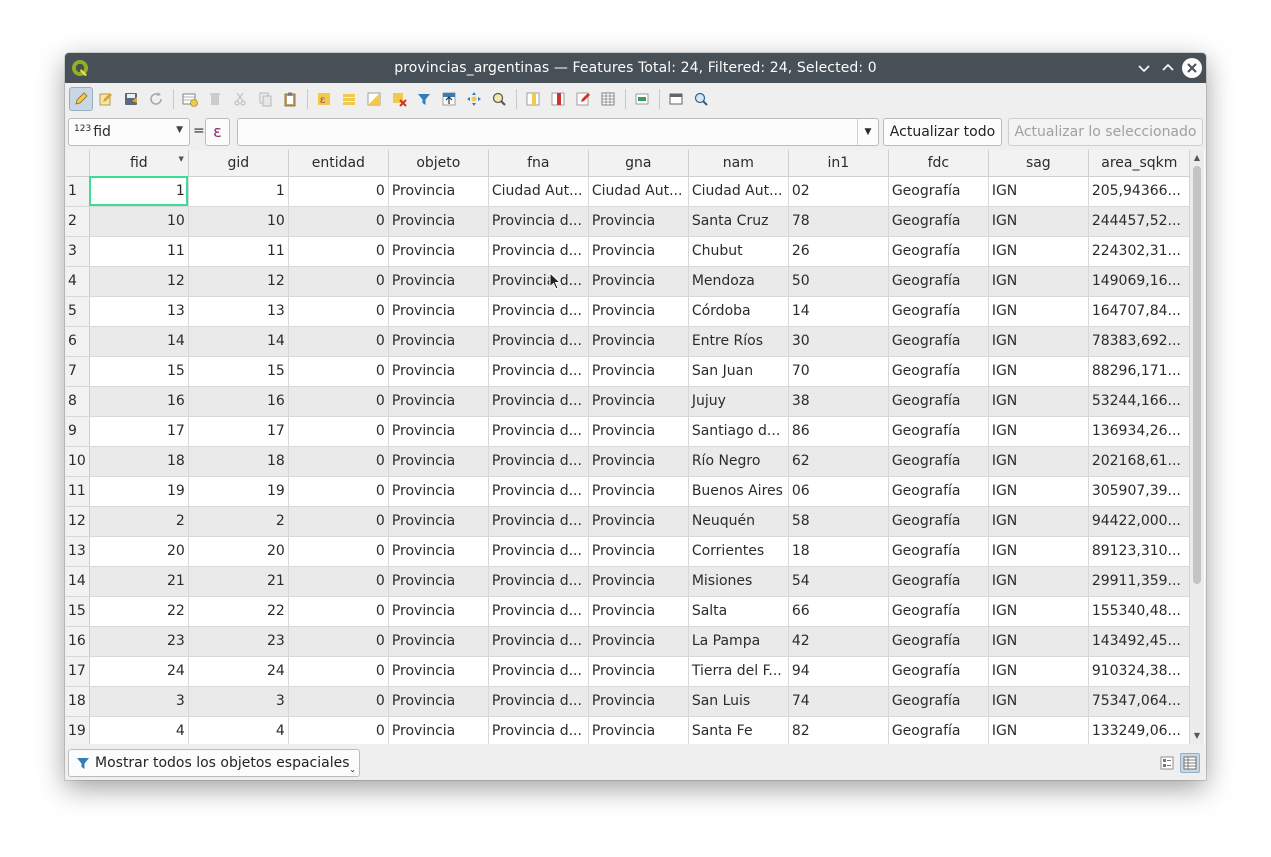 This screenshot has width=1271, height=857. What do you see at coordinates (78, 281) in the screenshot?
I see `row-header: 4` at bounding box center [78, 281].